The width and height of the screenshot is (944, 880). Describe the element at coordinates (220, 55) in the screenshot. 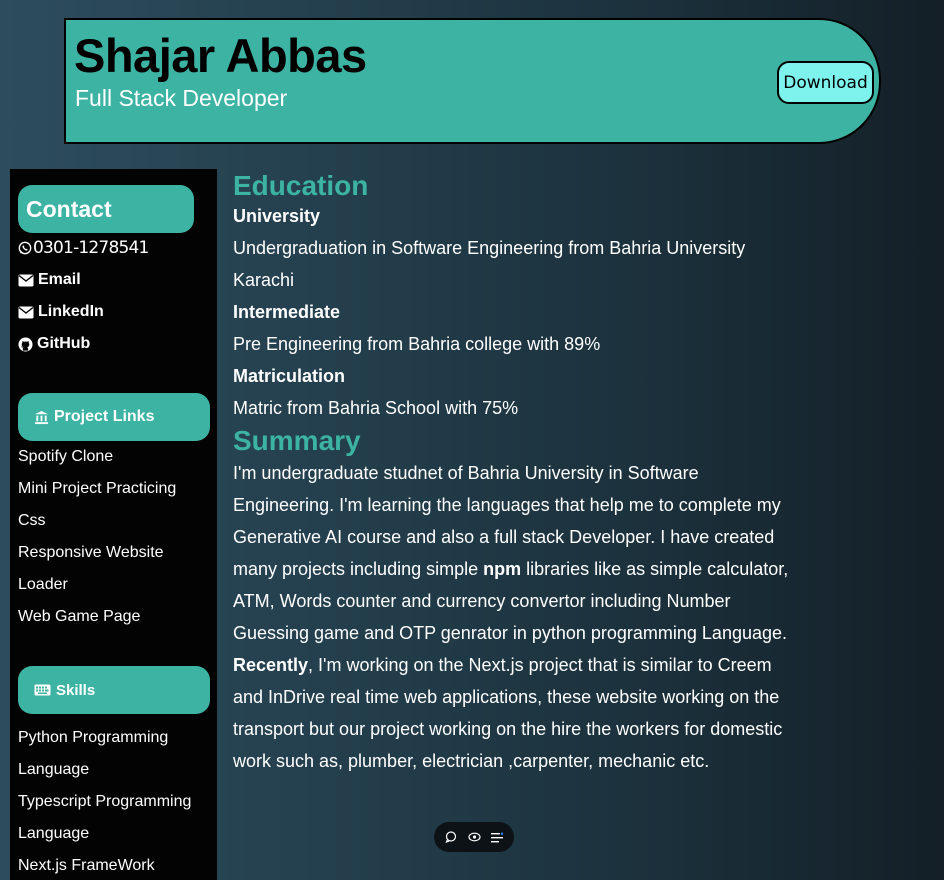

I see `person-name: Shajar Abbas` at that location.